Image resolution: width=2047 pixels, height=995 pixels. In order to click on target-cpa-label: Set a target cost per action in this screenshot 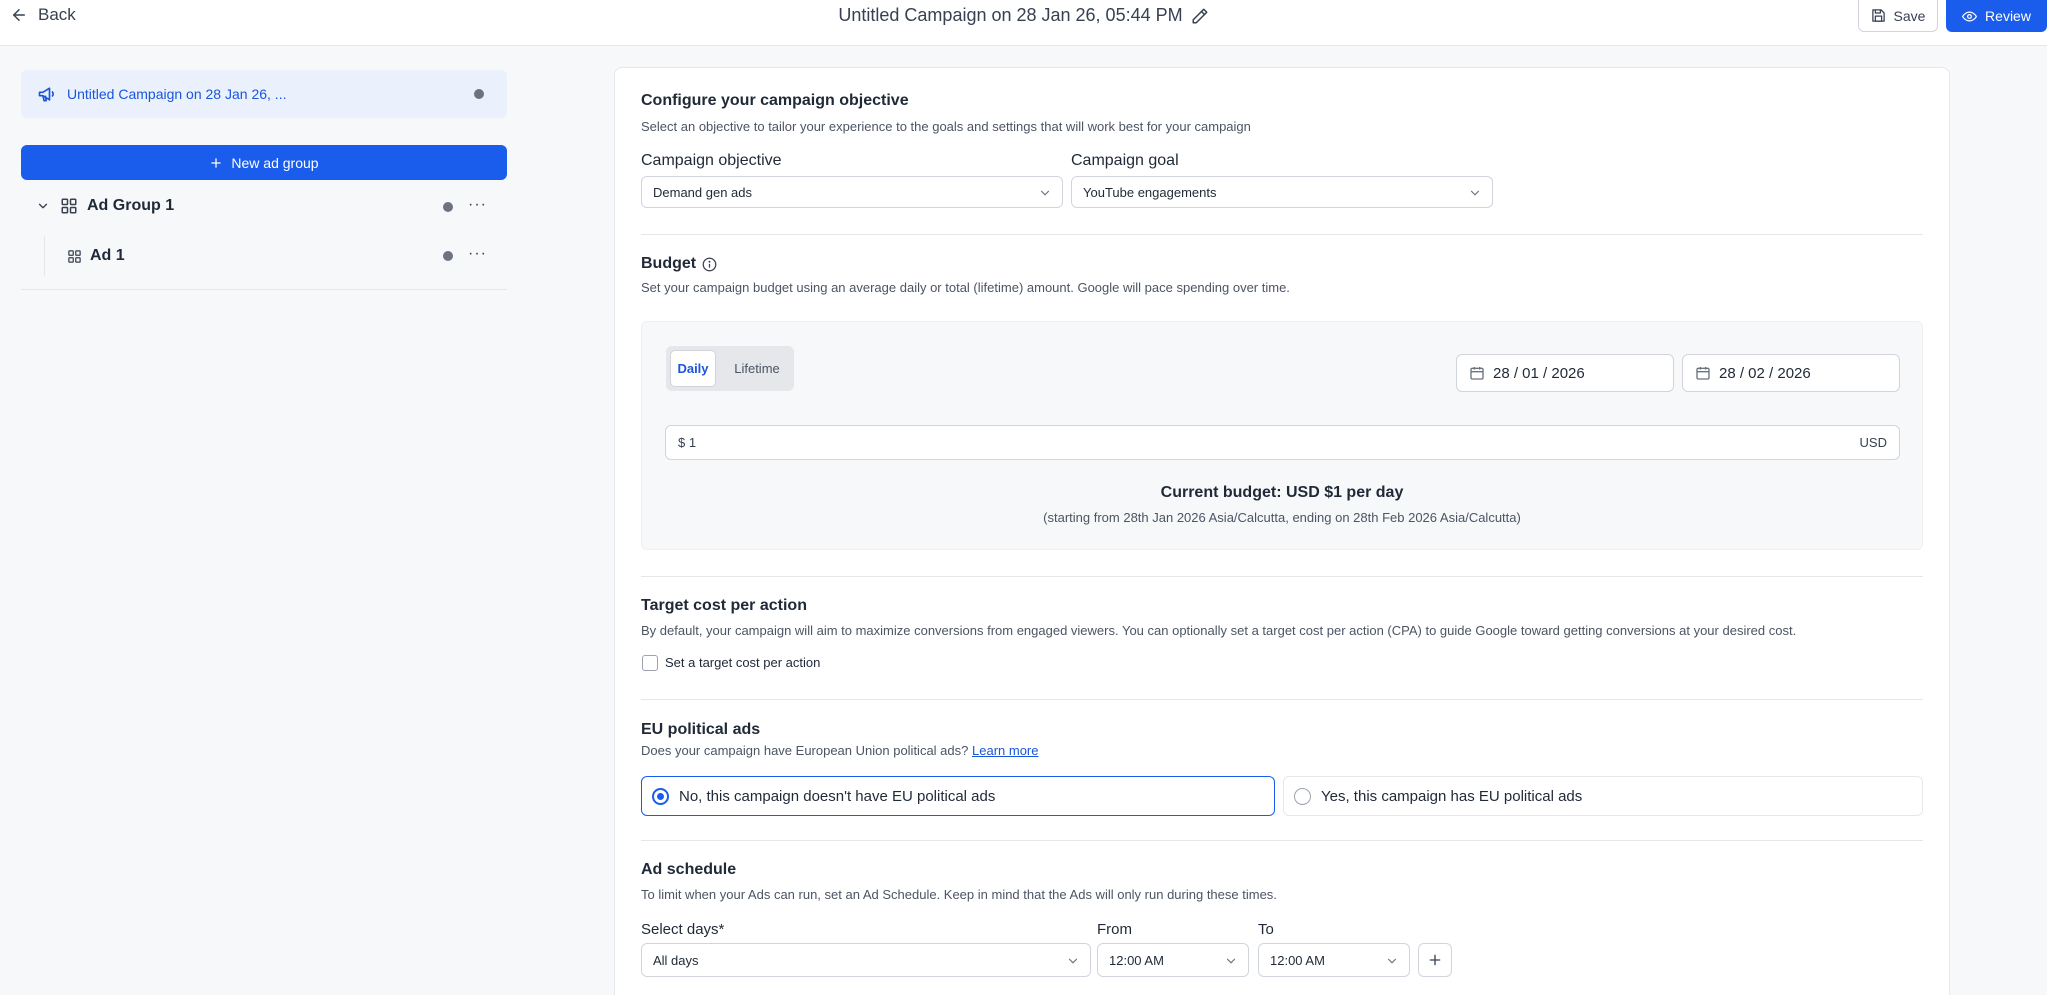, I will do `click(743, 662)`.